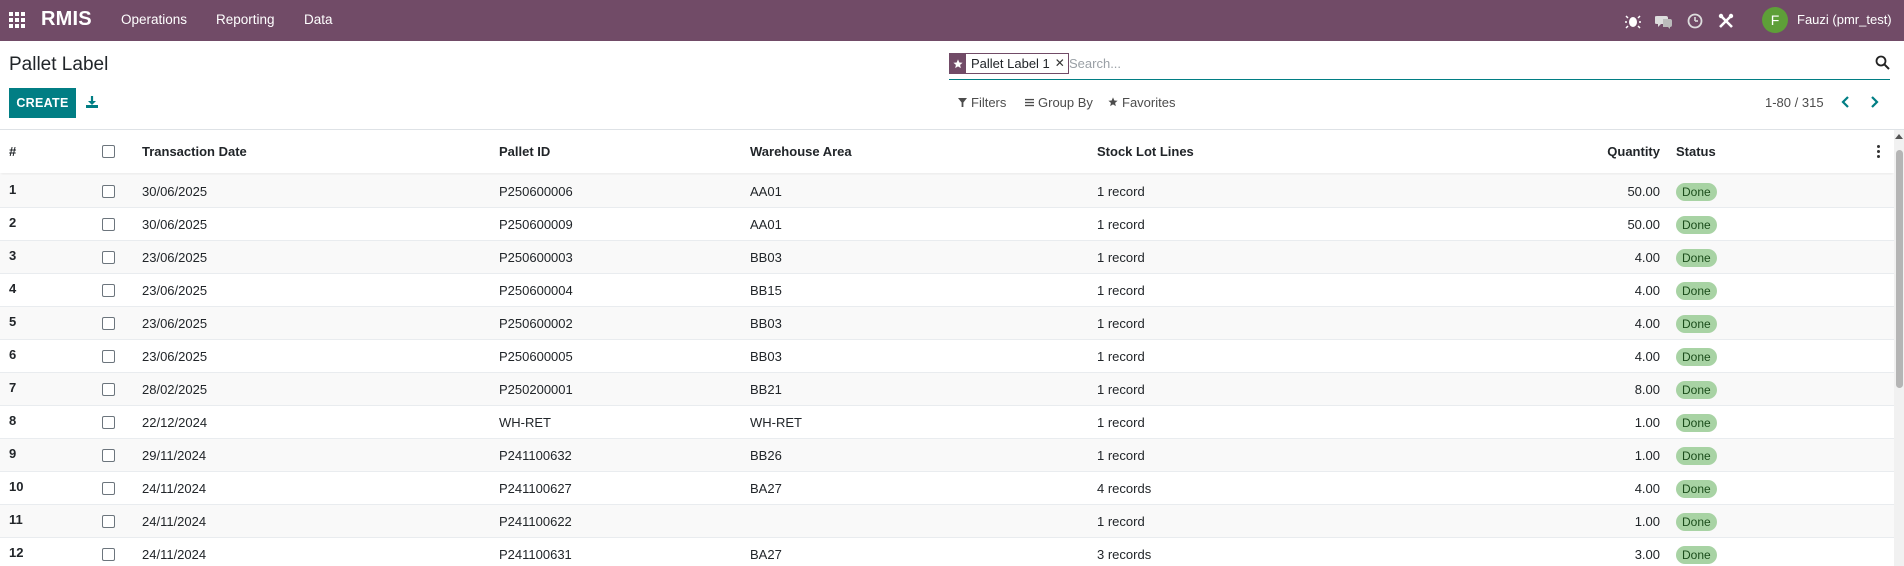  Describe the element at coordinates (16, 486) in the screenshot. I see `row-number: 10` at that location.